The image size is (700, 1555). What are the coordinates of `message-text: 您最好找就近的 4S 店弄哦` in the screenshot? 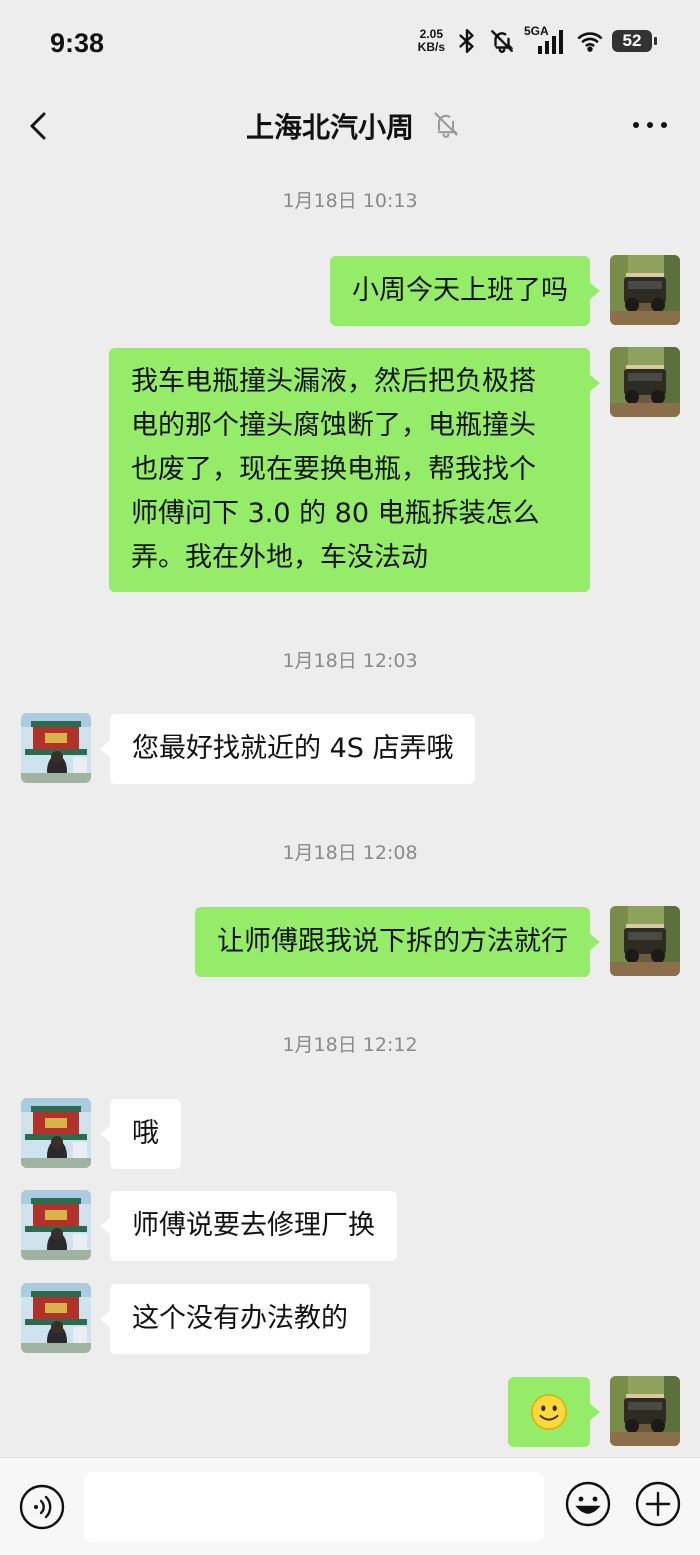 It's located at (293, 748).